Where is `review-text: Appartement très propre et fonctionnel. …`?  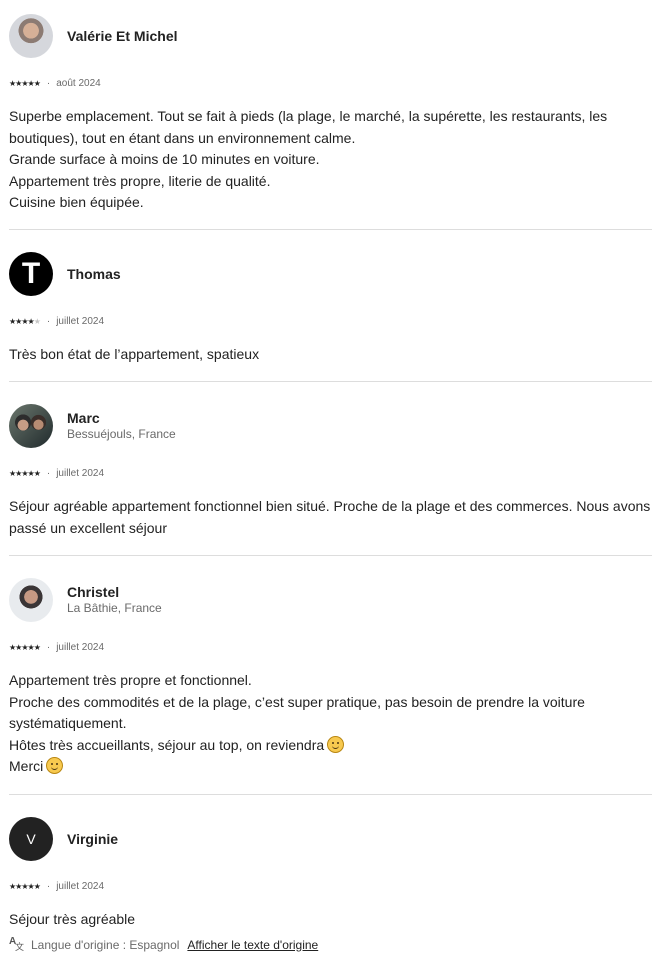 review-text: Appartement très propre et fonctionnel. … is located at coordinates (330, 724).